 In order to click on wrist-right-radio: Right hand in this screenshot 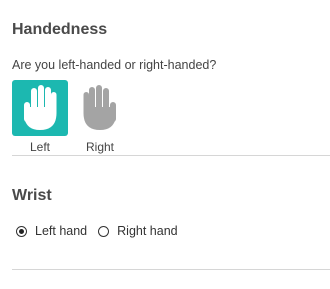, I will do `click(138, 231)`.